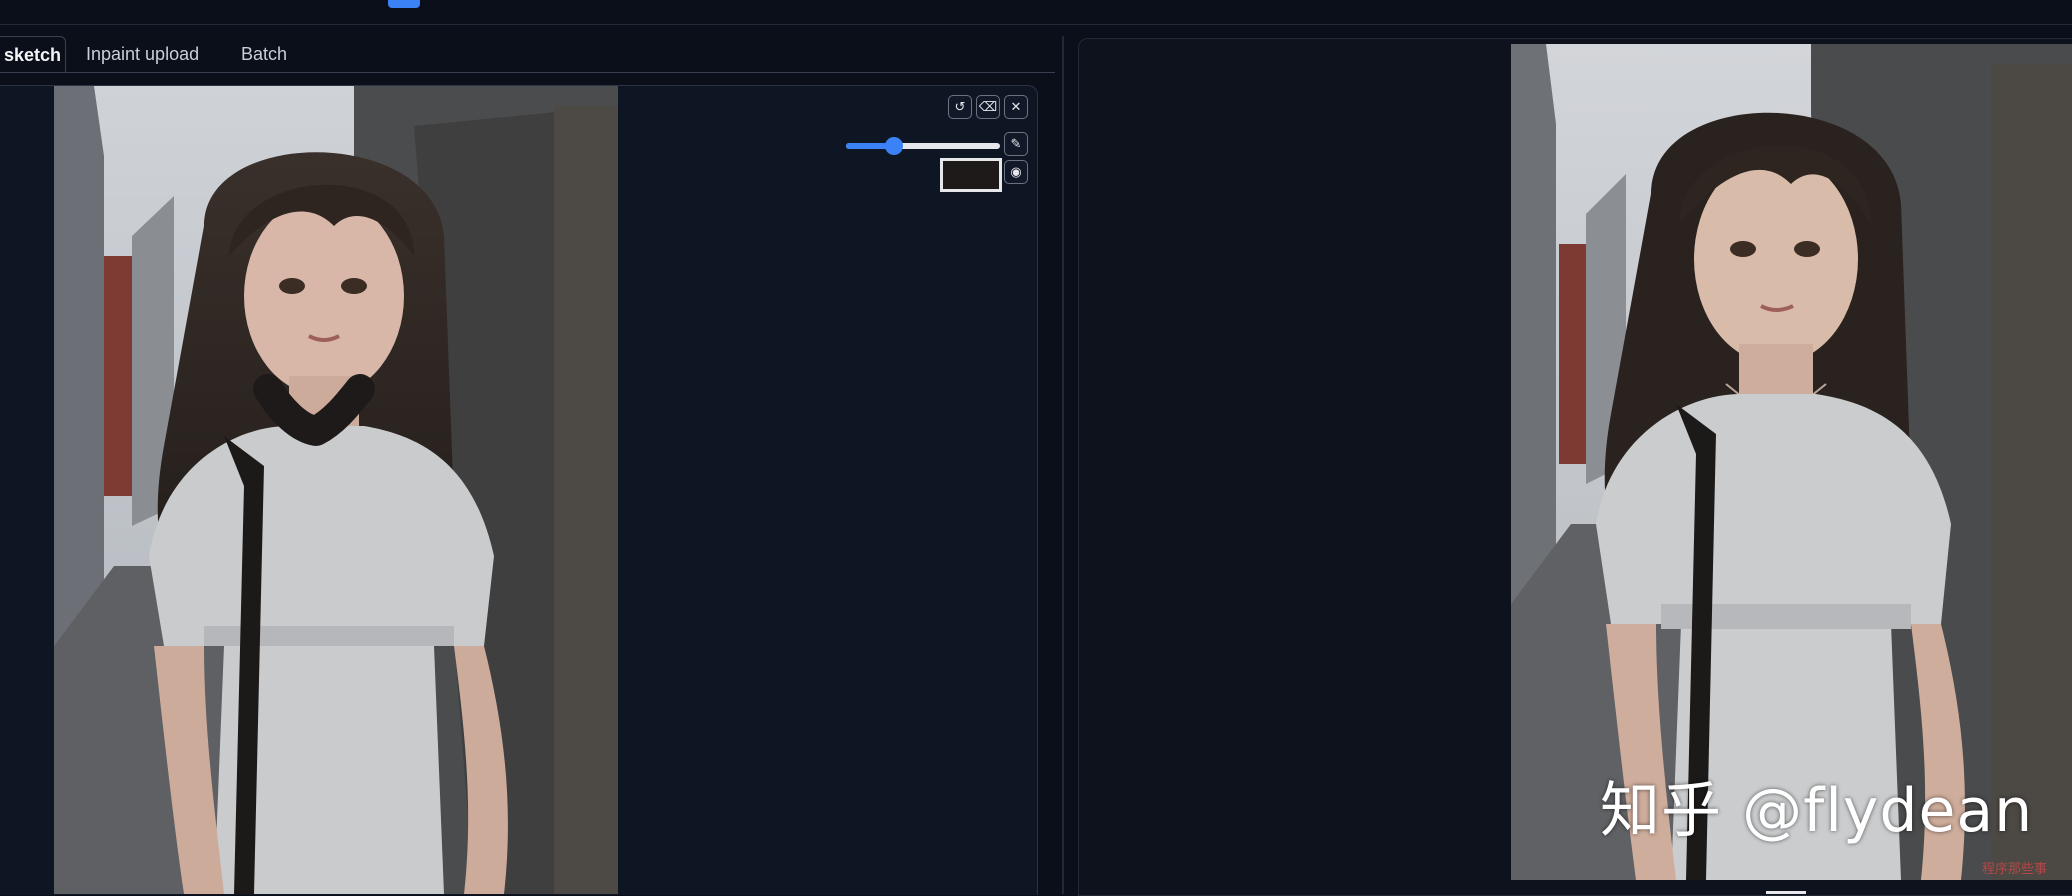 The image size is (2072, 896). What do you see at coordinates (404, 4) in the screenshot?
I see `top-accent-button` at bounding box center [404, 4].